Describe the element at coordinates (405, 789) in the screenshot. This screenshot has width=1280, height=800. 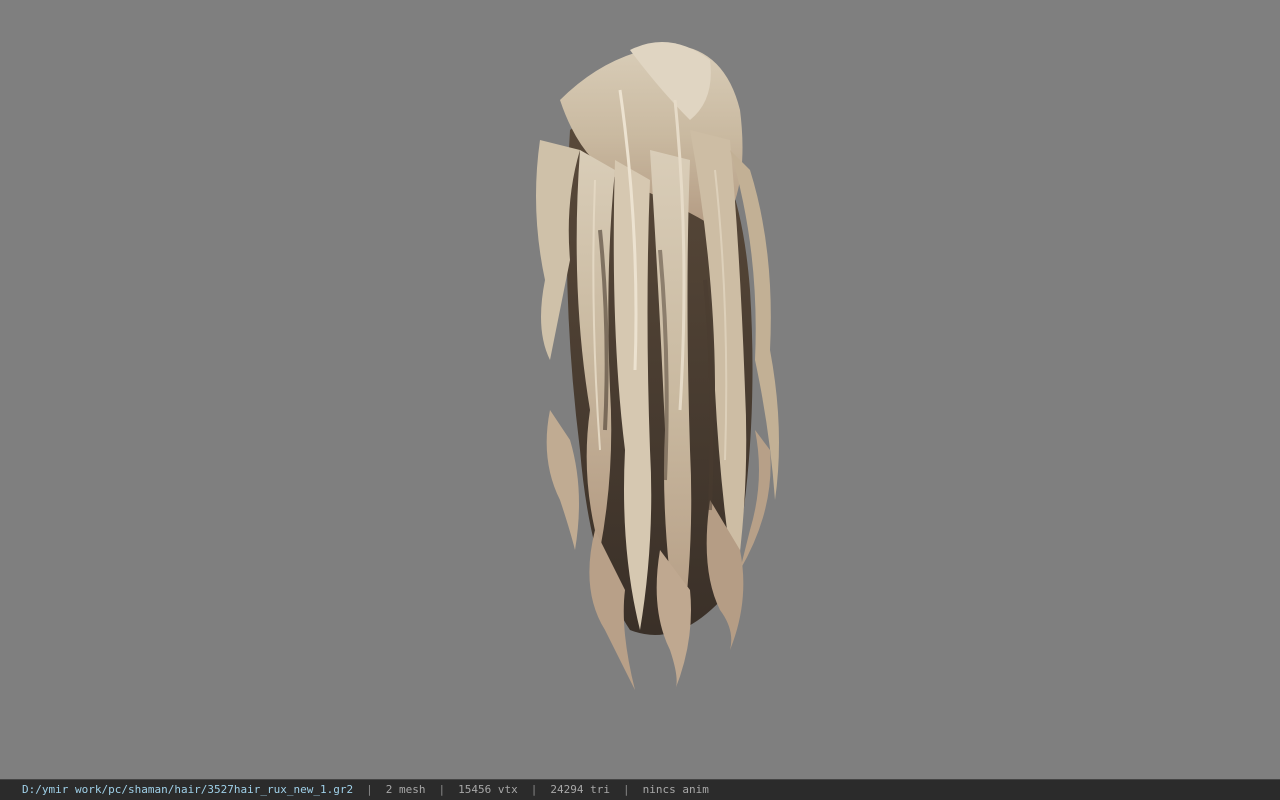
I see `mesh-count: 2 mesh` at that location.